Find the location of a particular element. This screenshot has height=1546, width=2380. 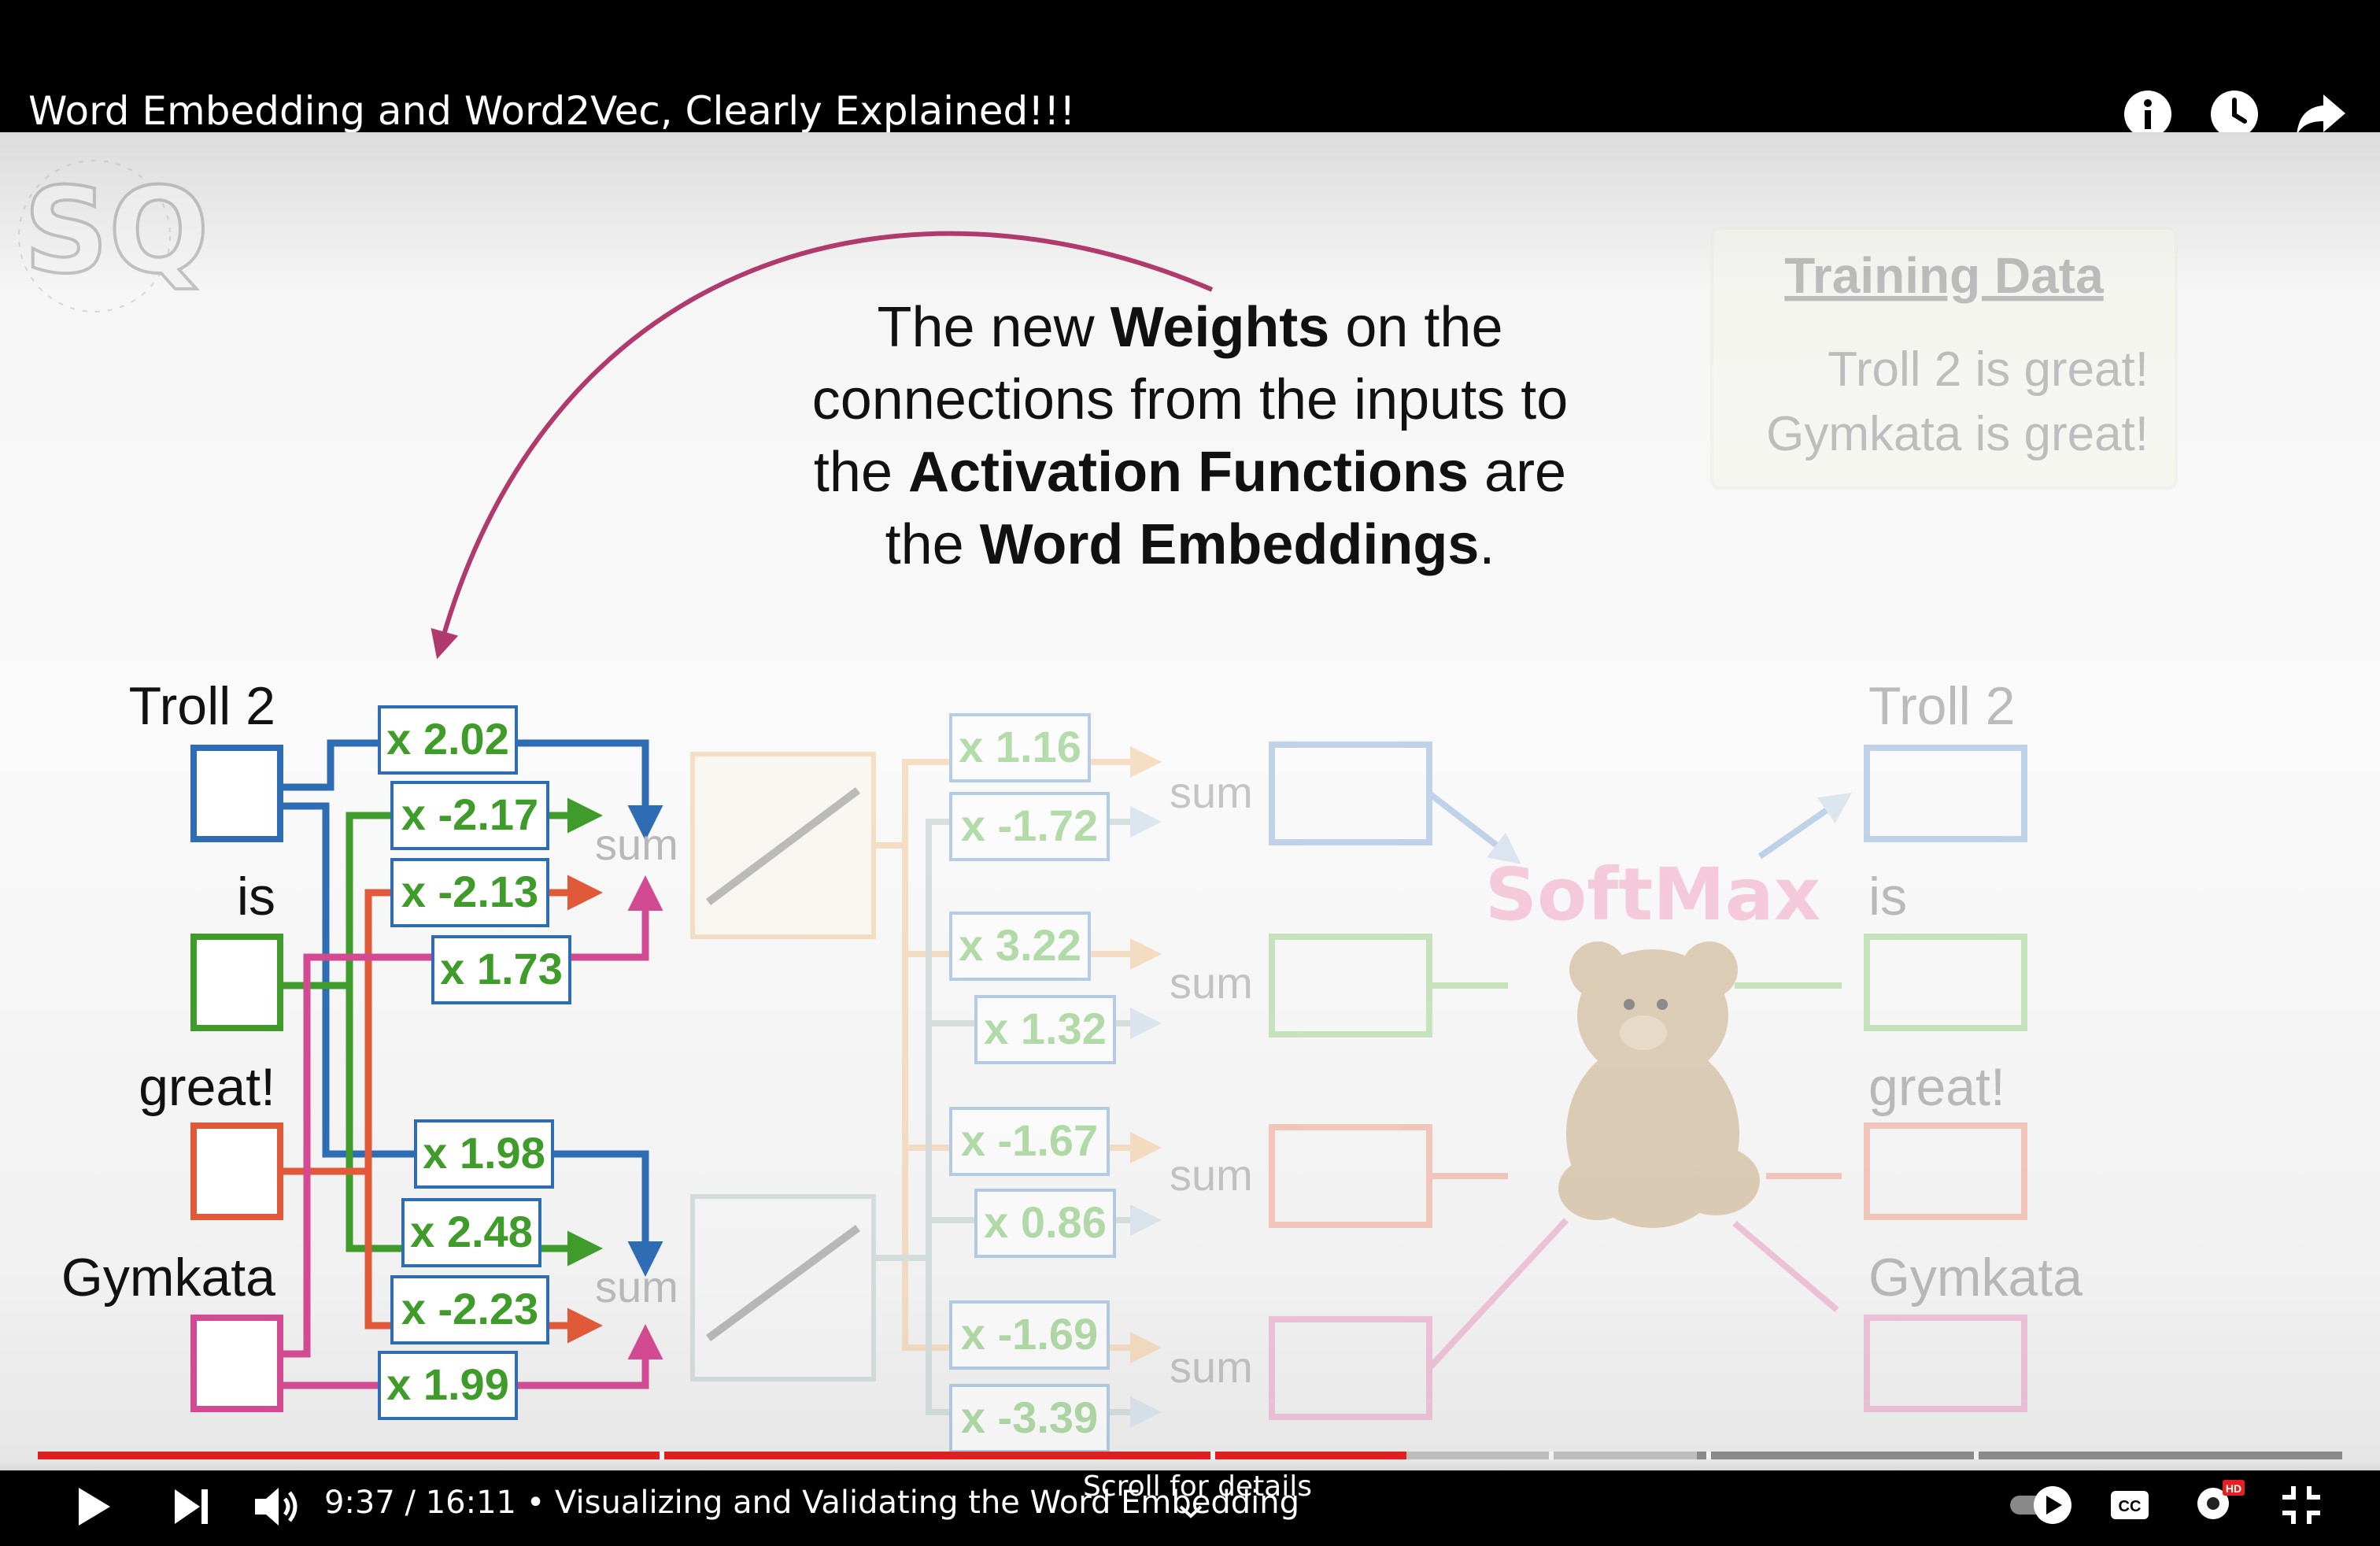

weight-box-top-4: x 1.73 is located at coordinates (501, 970).